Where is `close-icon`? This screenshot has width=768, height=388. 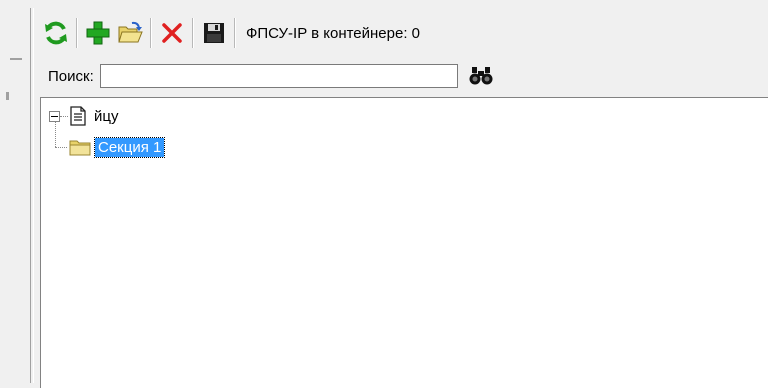 close-icon is located at coordinates (172, 33).